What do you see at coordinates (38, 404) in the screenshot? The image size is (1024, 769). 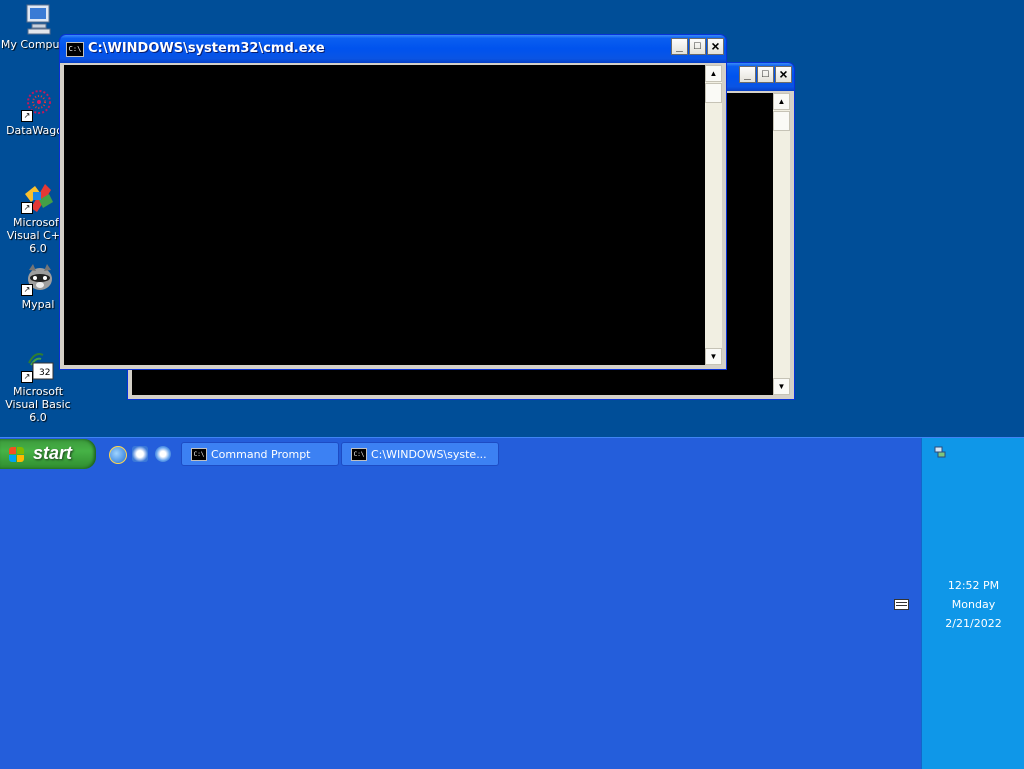 I see `desktop-icon-label: Microsoft Visual Basic 6.0` at bounding box center [38, 404].